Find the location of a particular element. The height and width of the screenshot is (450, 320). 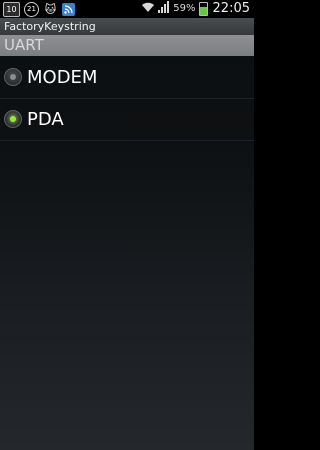

status-bar-notifications: 10 21 🐱 is located at coordinates (39, 9).